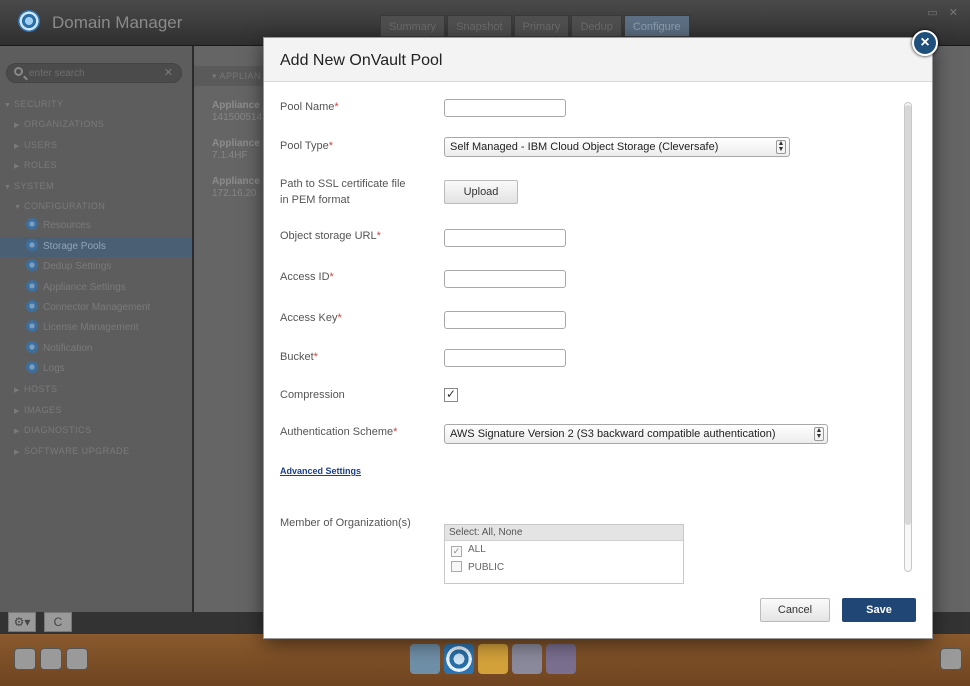 Image resolution: width=970 pixels, height=686 pixels. Describe the element at coordinates (307, 277) in the screenshot. I see `access-id-label: Access ID*` at that location.